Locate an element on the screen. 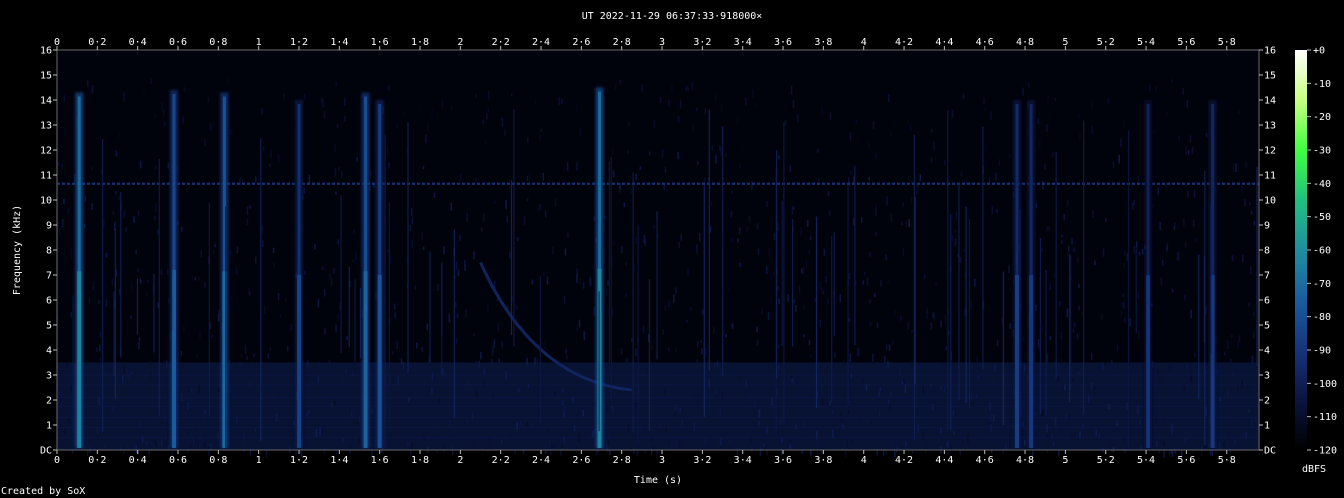 The width and height of the screenshot is (1344, 498). colorbar-tick-label: +0 is located at coordinates (1319, 51).